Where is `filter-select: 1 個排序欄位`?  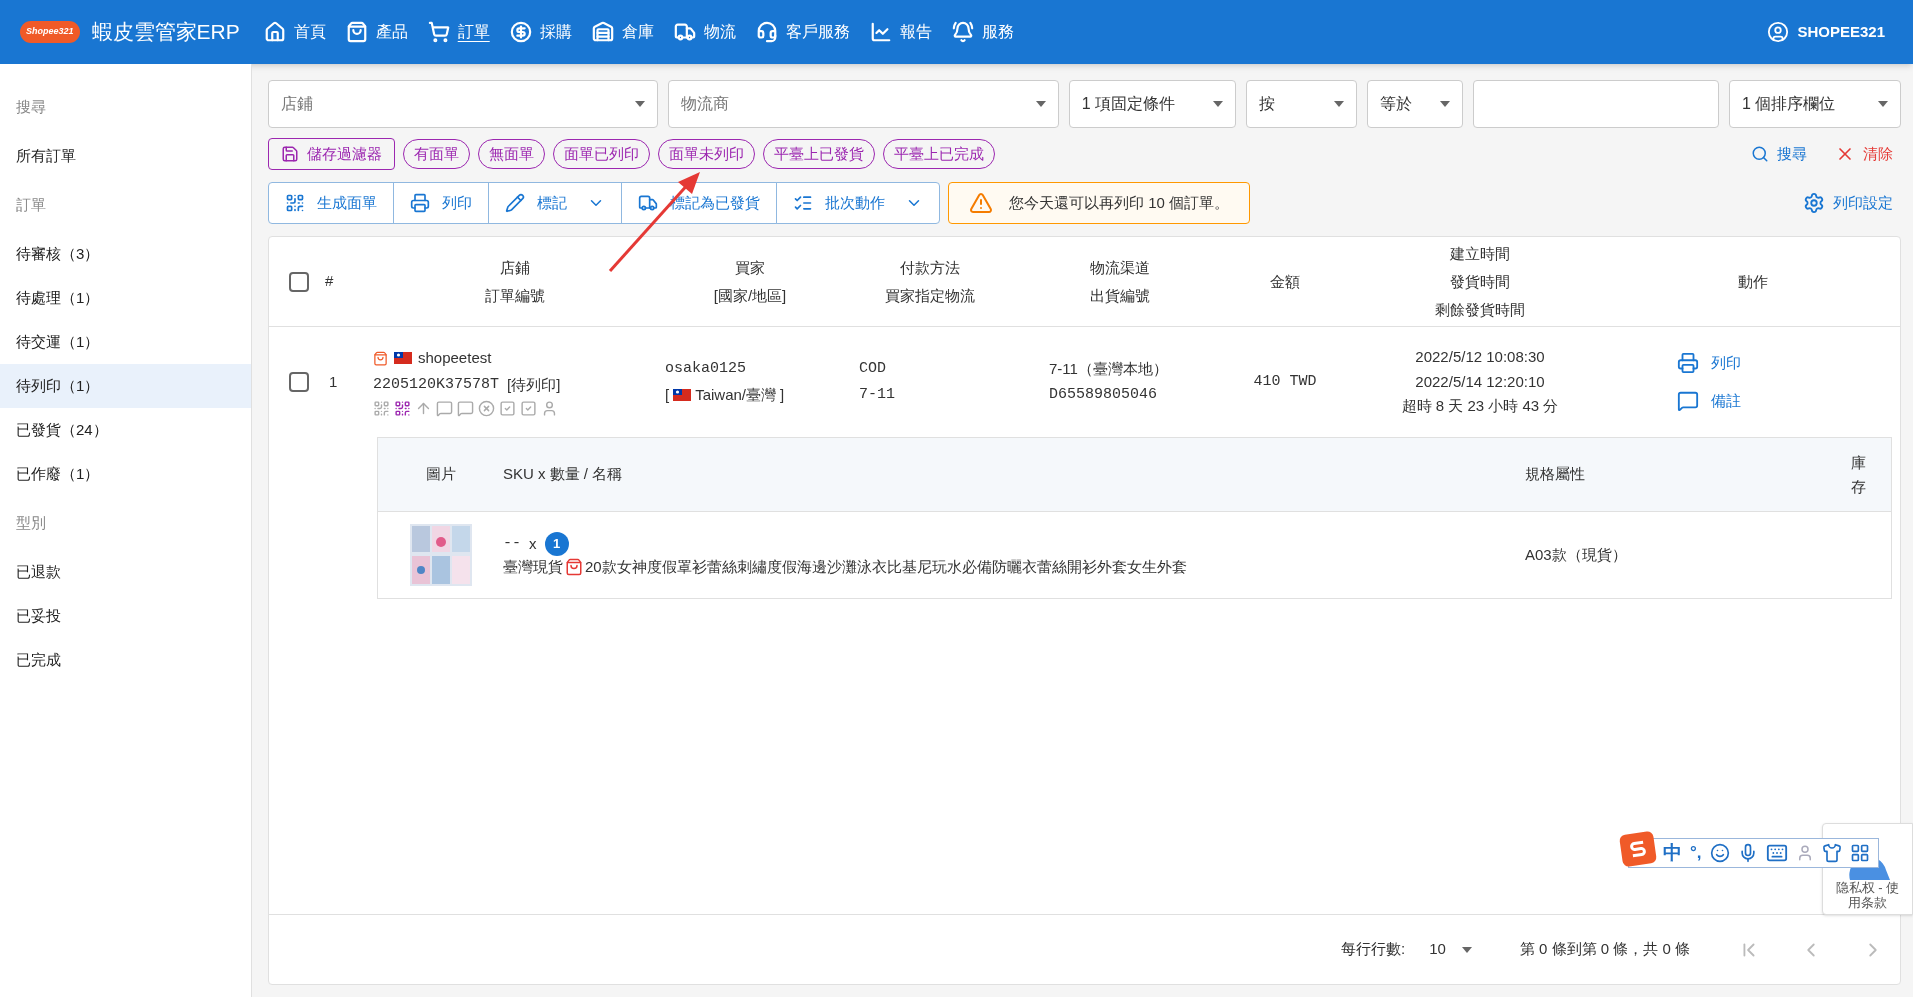 filter-select: 1 個排序欄位 is located at coordinates (1815, 104).